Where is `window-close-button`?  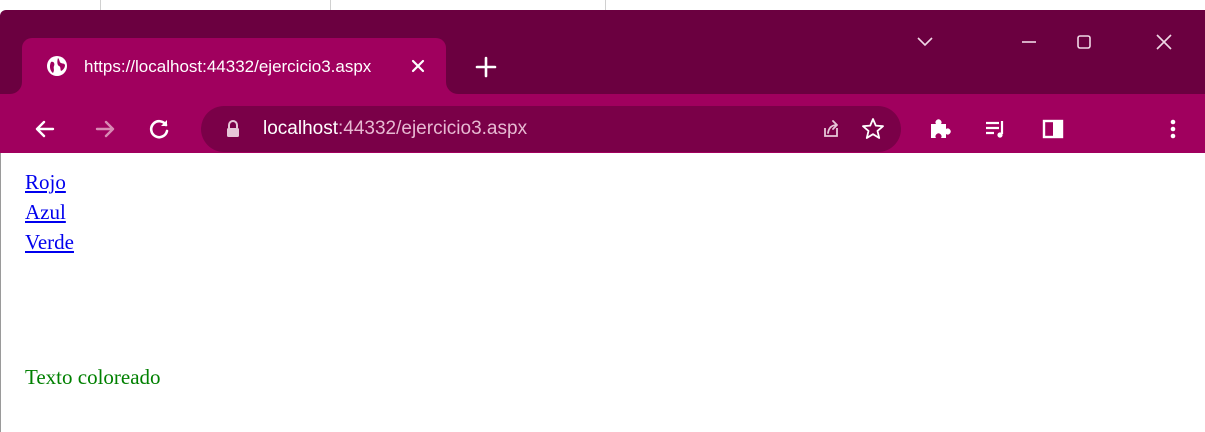
window-close-button is located at coordinates (1164, 42).